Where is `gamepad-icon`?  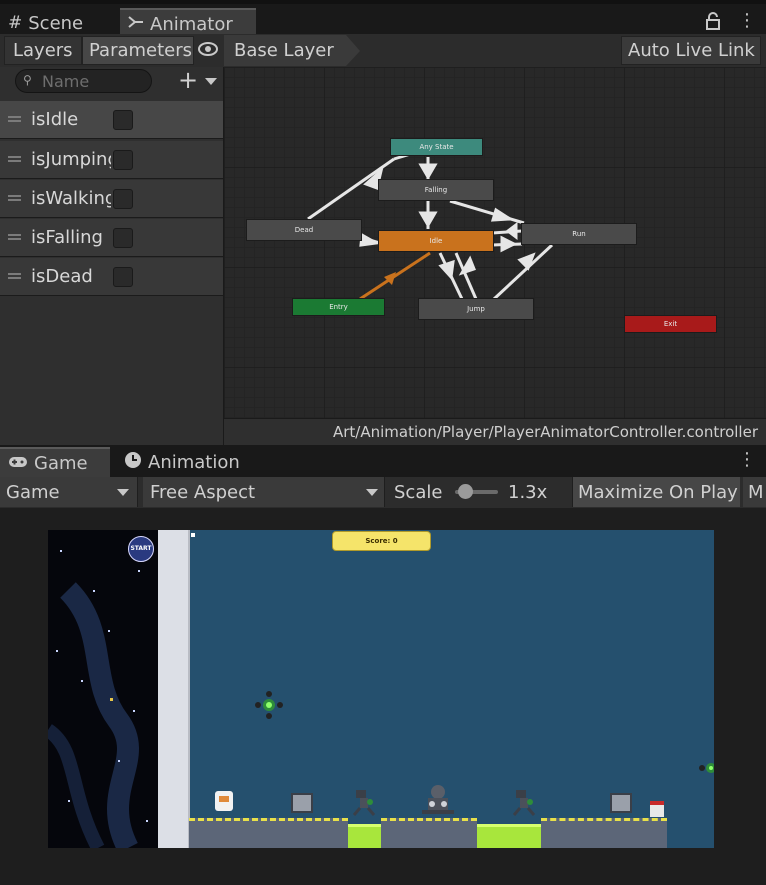
gamepad-icon is located at coordinates (18, 463).